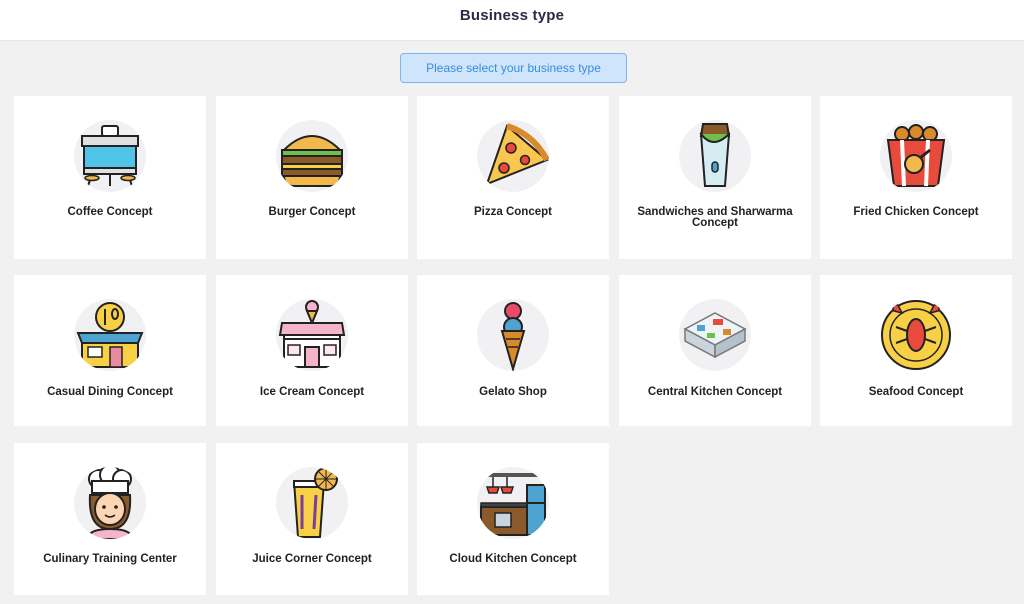 The height and width of the screenshot is (604, 1024). I want to click on fried-chicken-bucket-icon, so click(916, 156).